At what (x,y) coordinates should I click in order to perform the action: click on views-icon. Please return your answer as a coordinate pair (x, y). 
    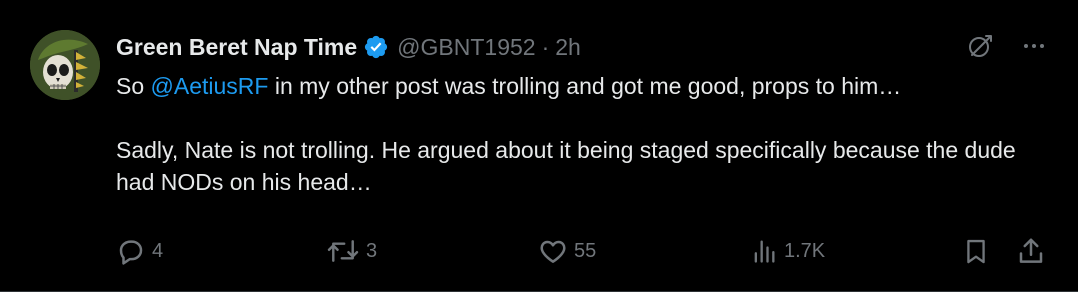
    Looking at the image, I should click on (764, 251).